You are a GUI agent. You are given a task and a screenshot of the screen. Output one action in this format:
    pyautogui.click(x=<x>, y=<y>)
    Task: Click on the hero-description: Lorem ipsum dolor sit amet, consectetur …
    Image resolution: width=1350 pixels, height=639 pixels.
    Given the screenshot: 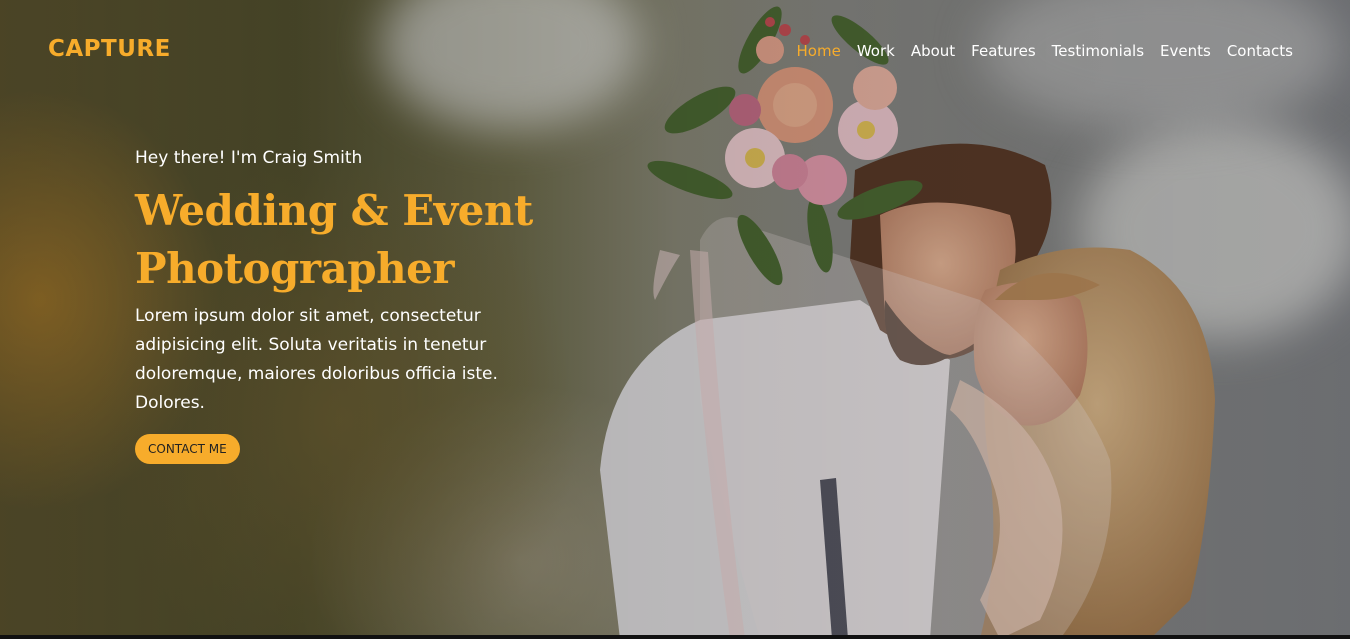 What is the action you would take?
    pyautogui.click(x=316, y=359)
    